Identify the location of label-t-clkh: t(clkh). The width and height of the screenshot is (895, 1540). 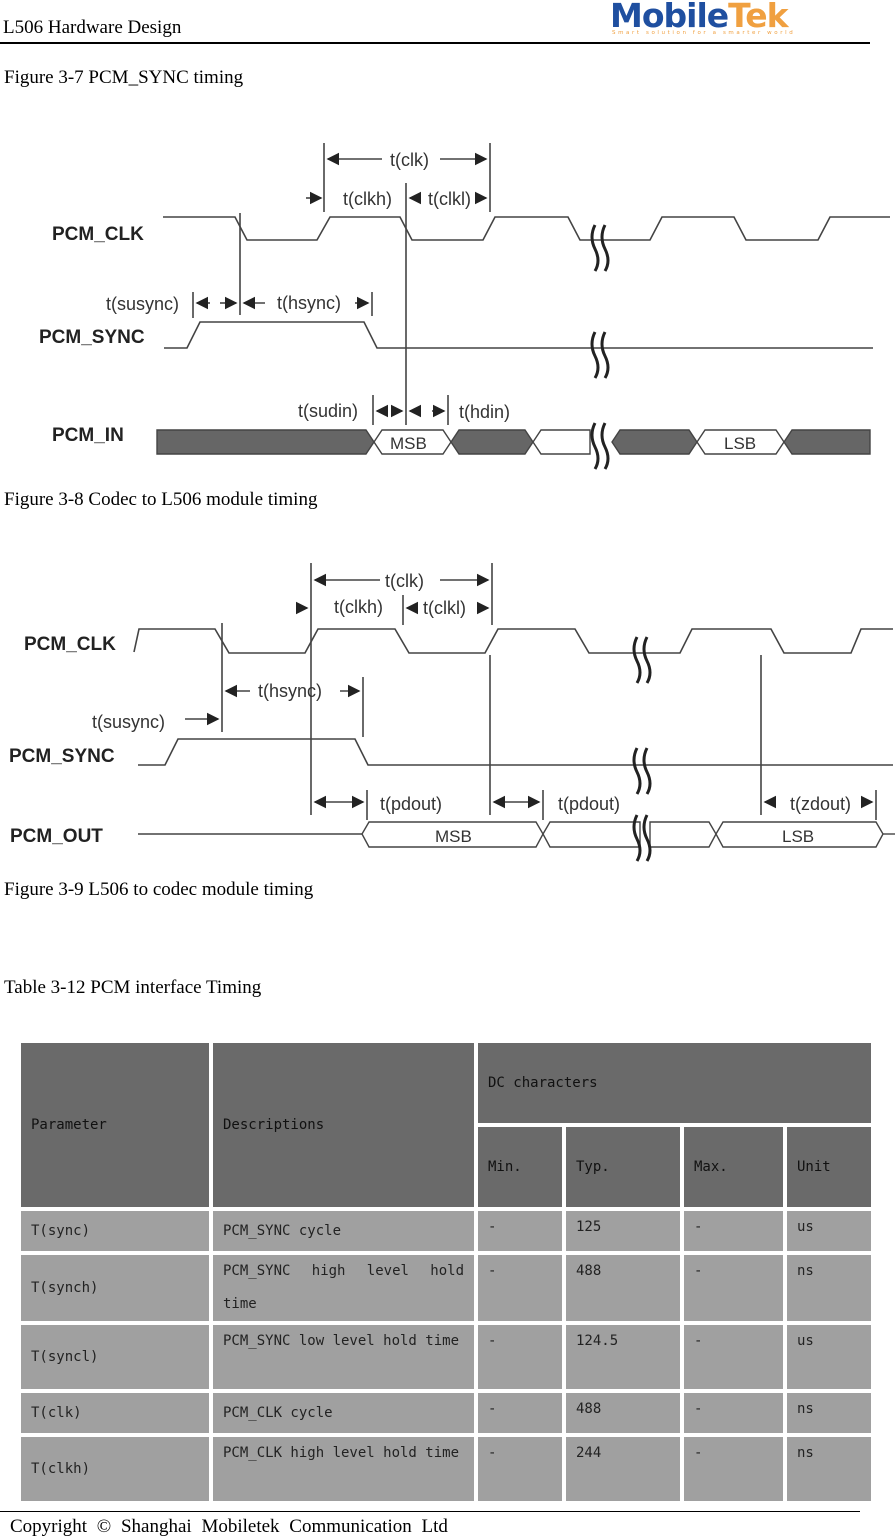
(367, 199).